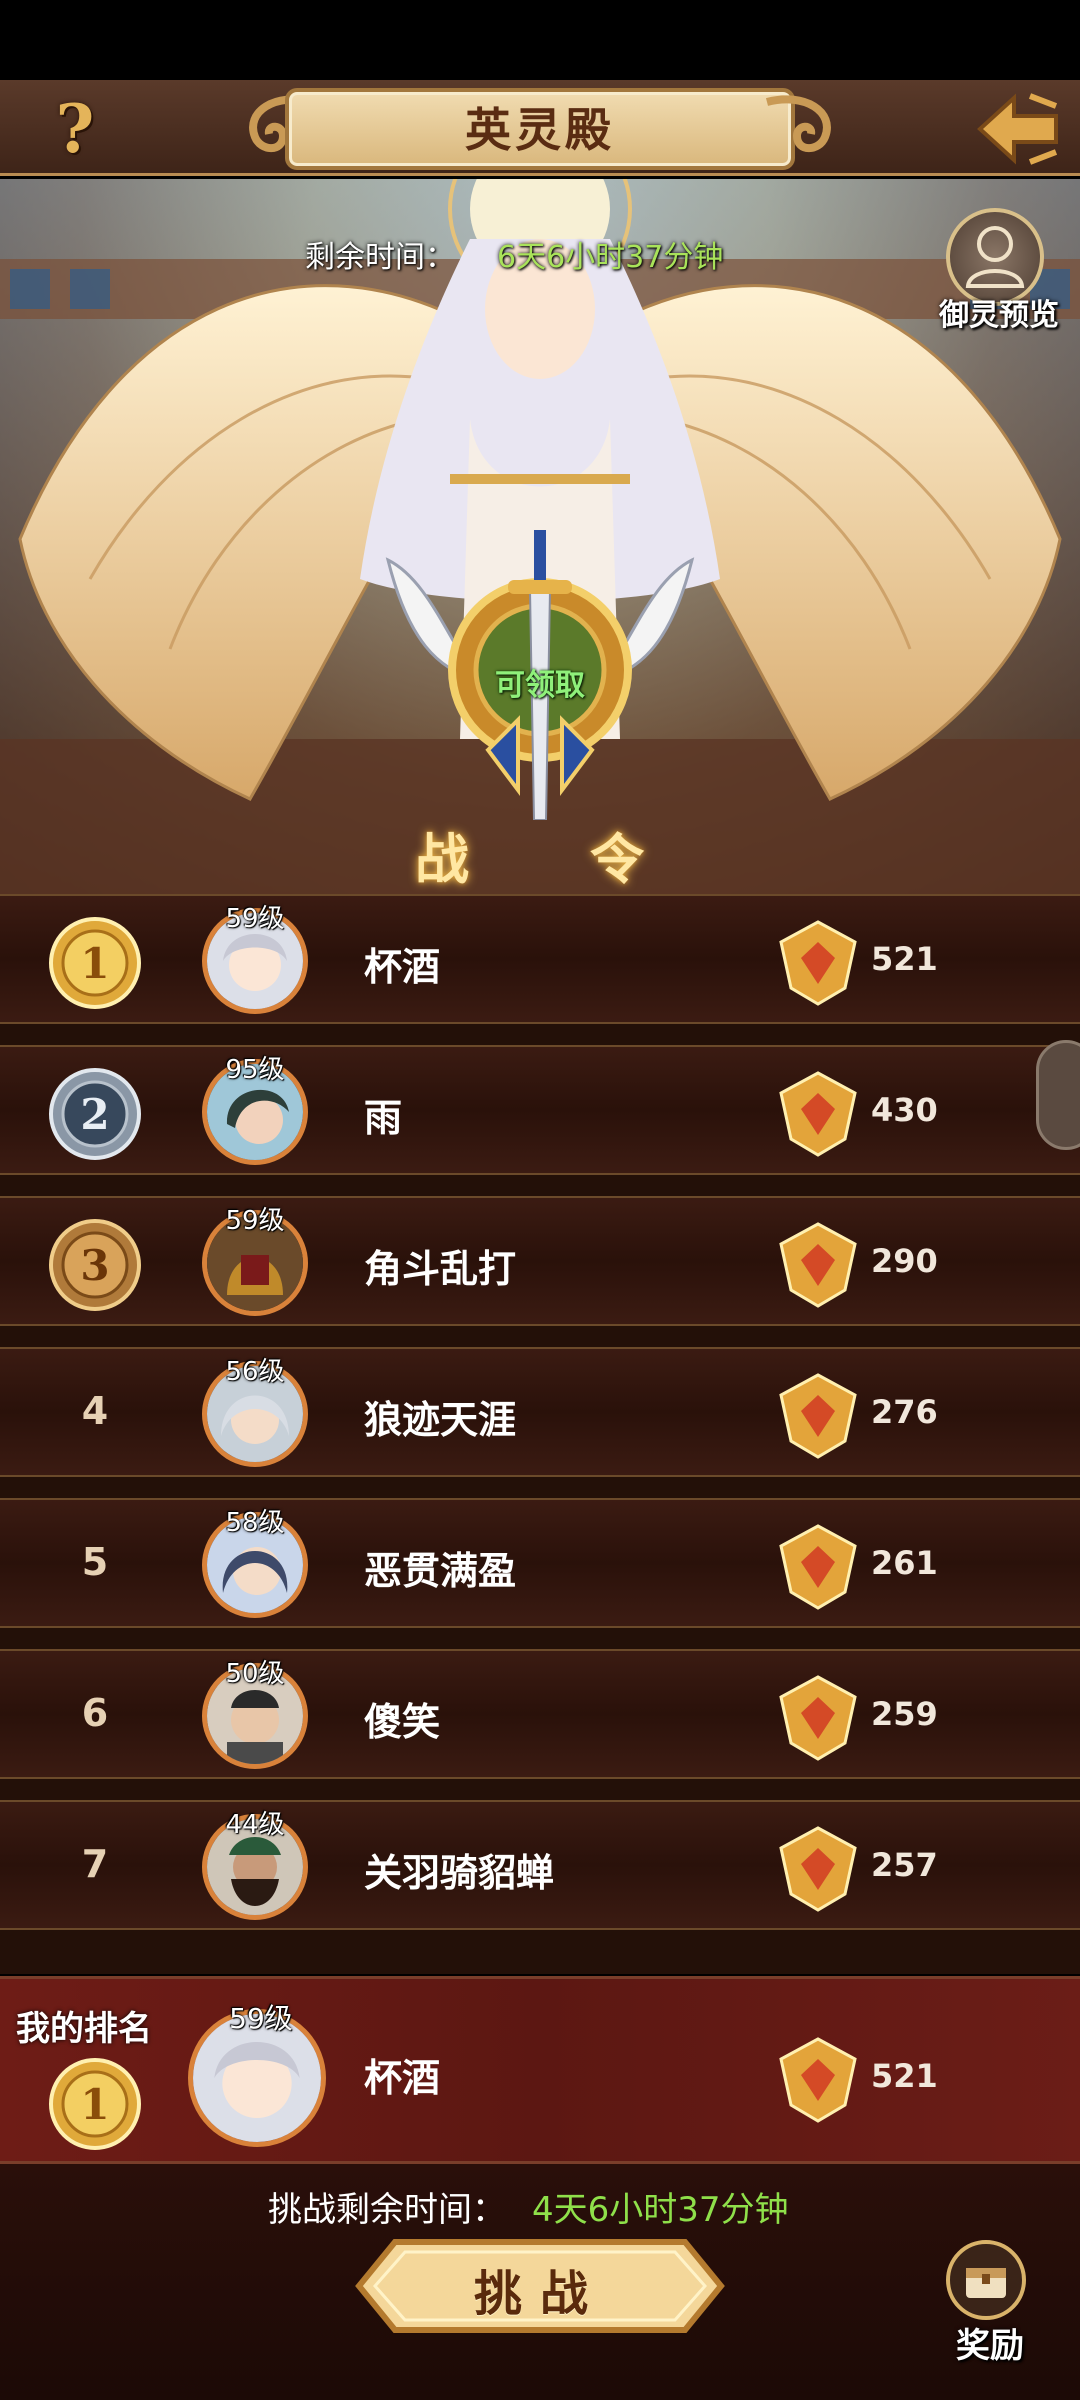 Image resolution: width=1080 pixels, height=2400 pixels. I want to click on player-name: 雨, so click(383, 1118).